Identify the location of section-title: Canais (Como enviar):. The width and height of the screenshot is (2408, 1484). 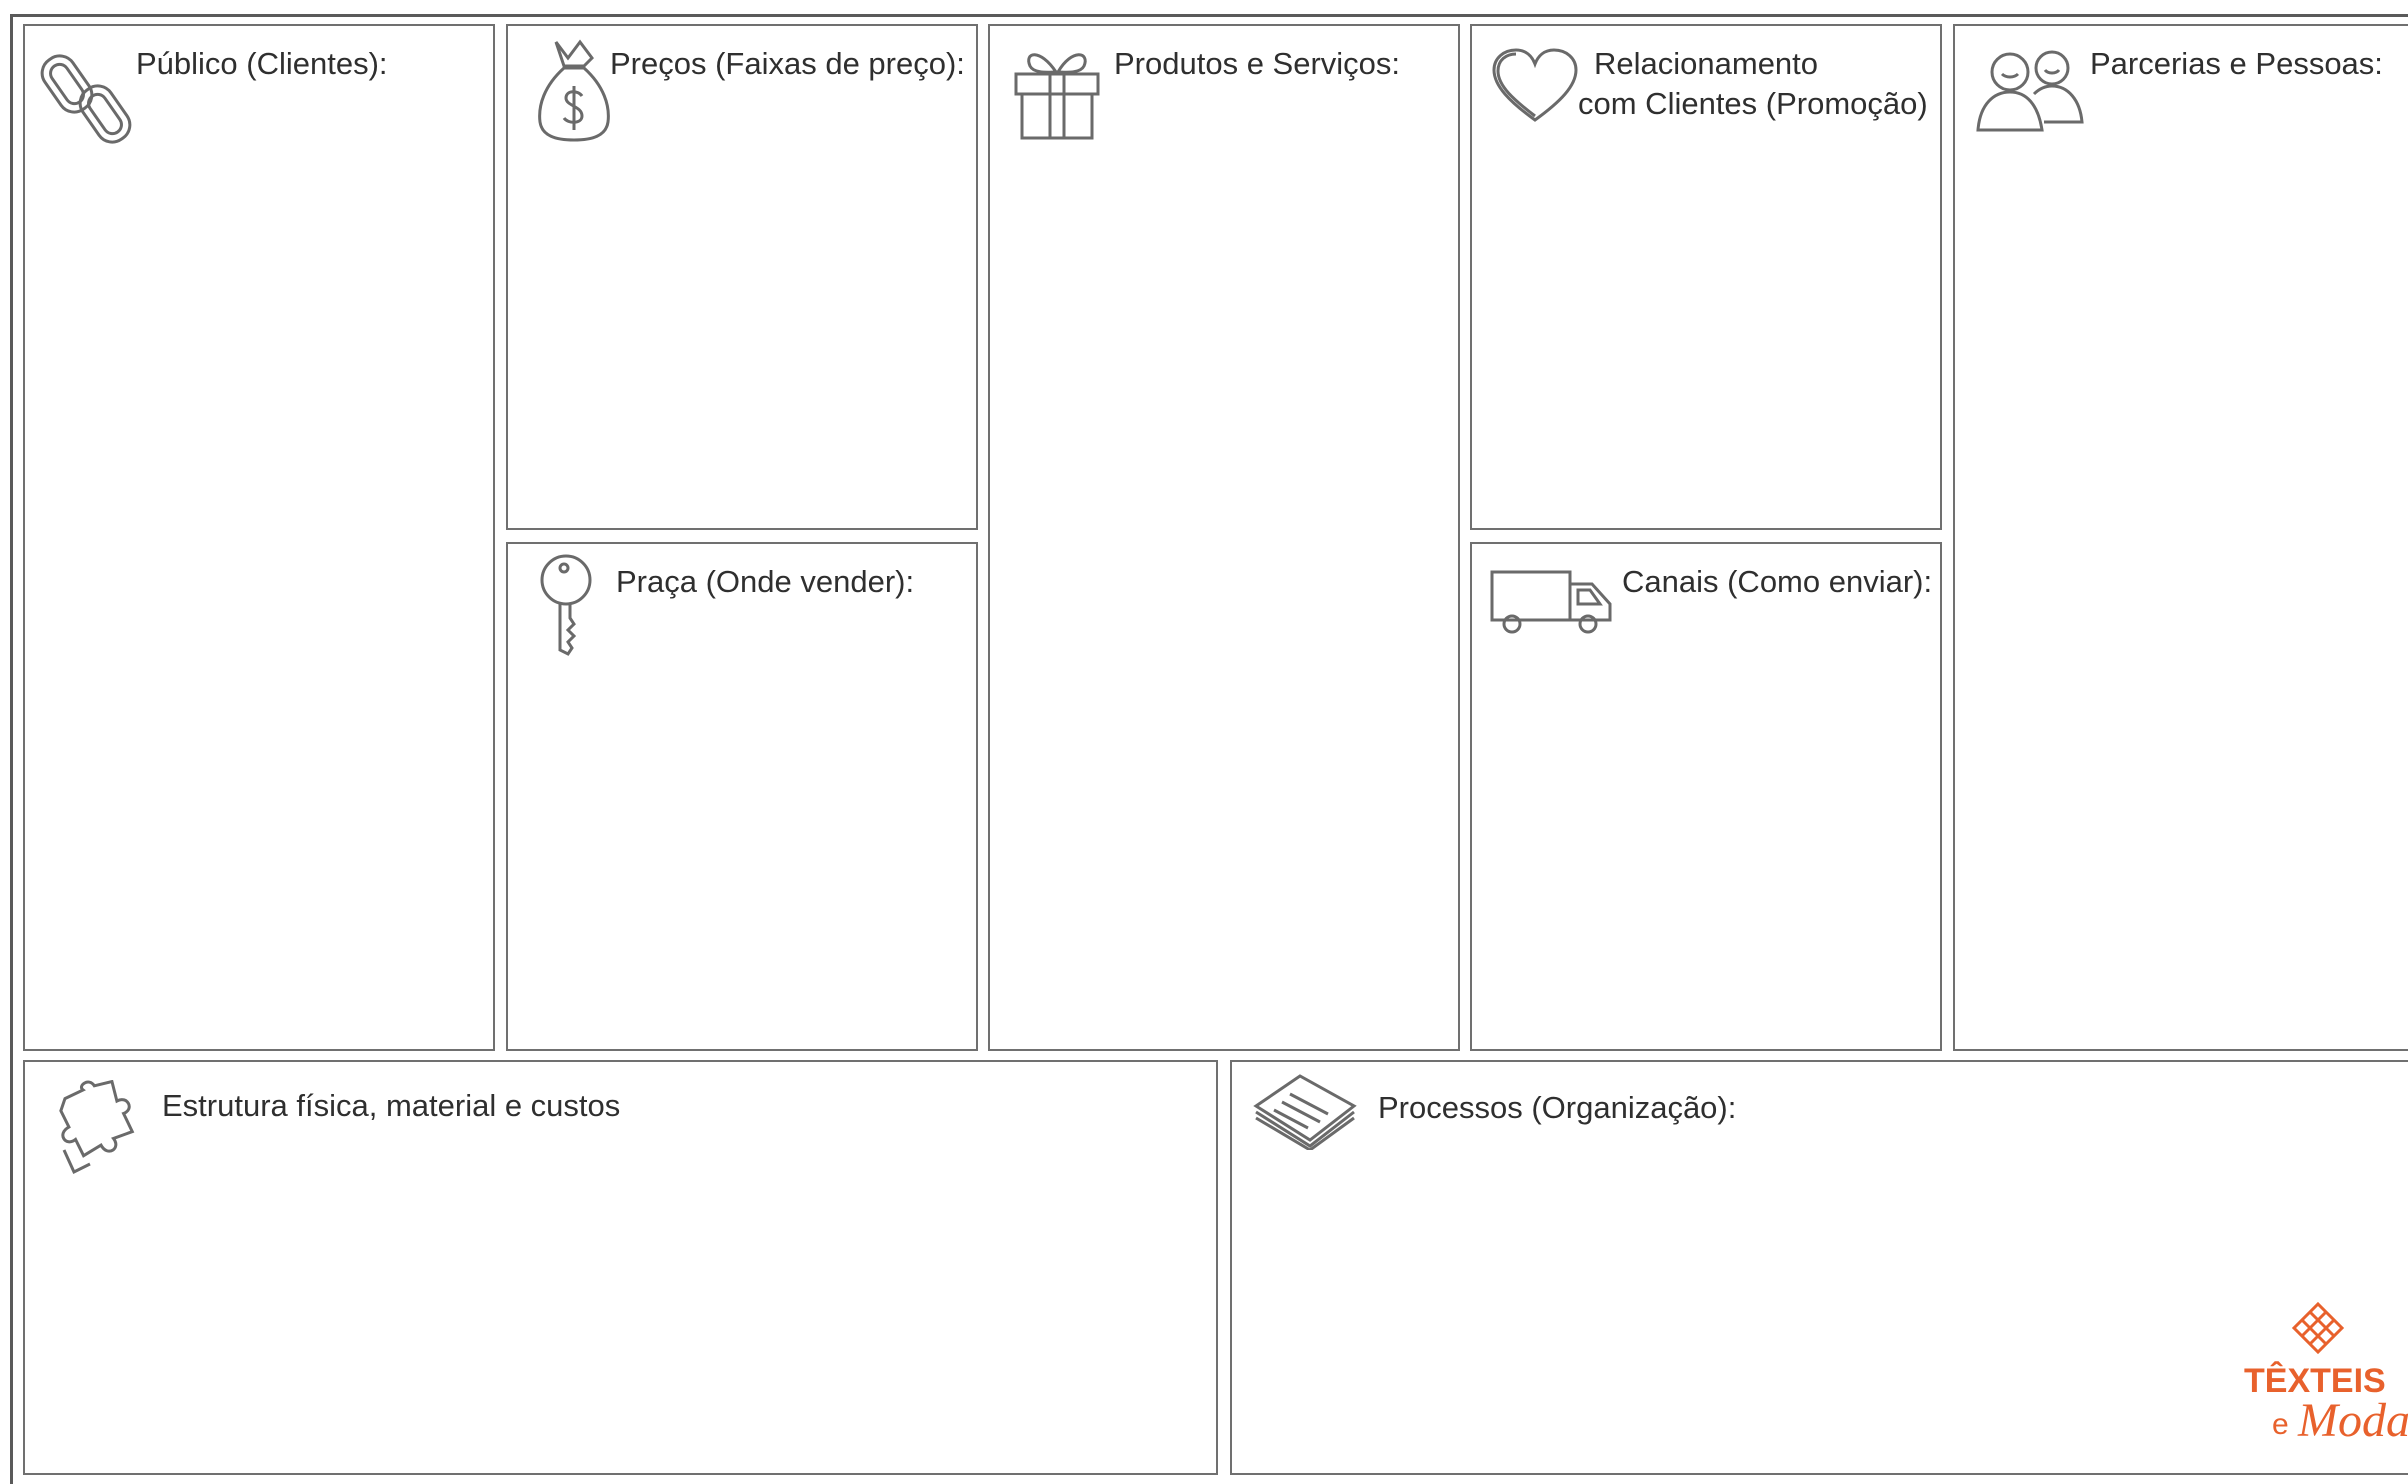
(1777, 581).